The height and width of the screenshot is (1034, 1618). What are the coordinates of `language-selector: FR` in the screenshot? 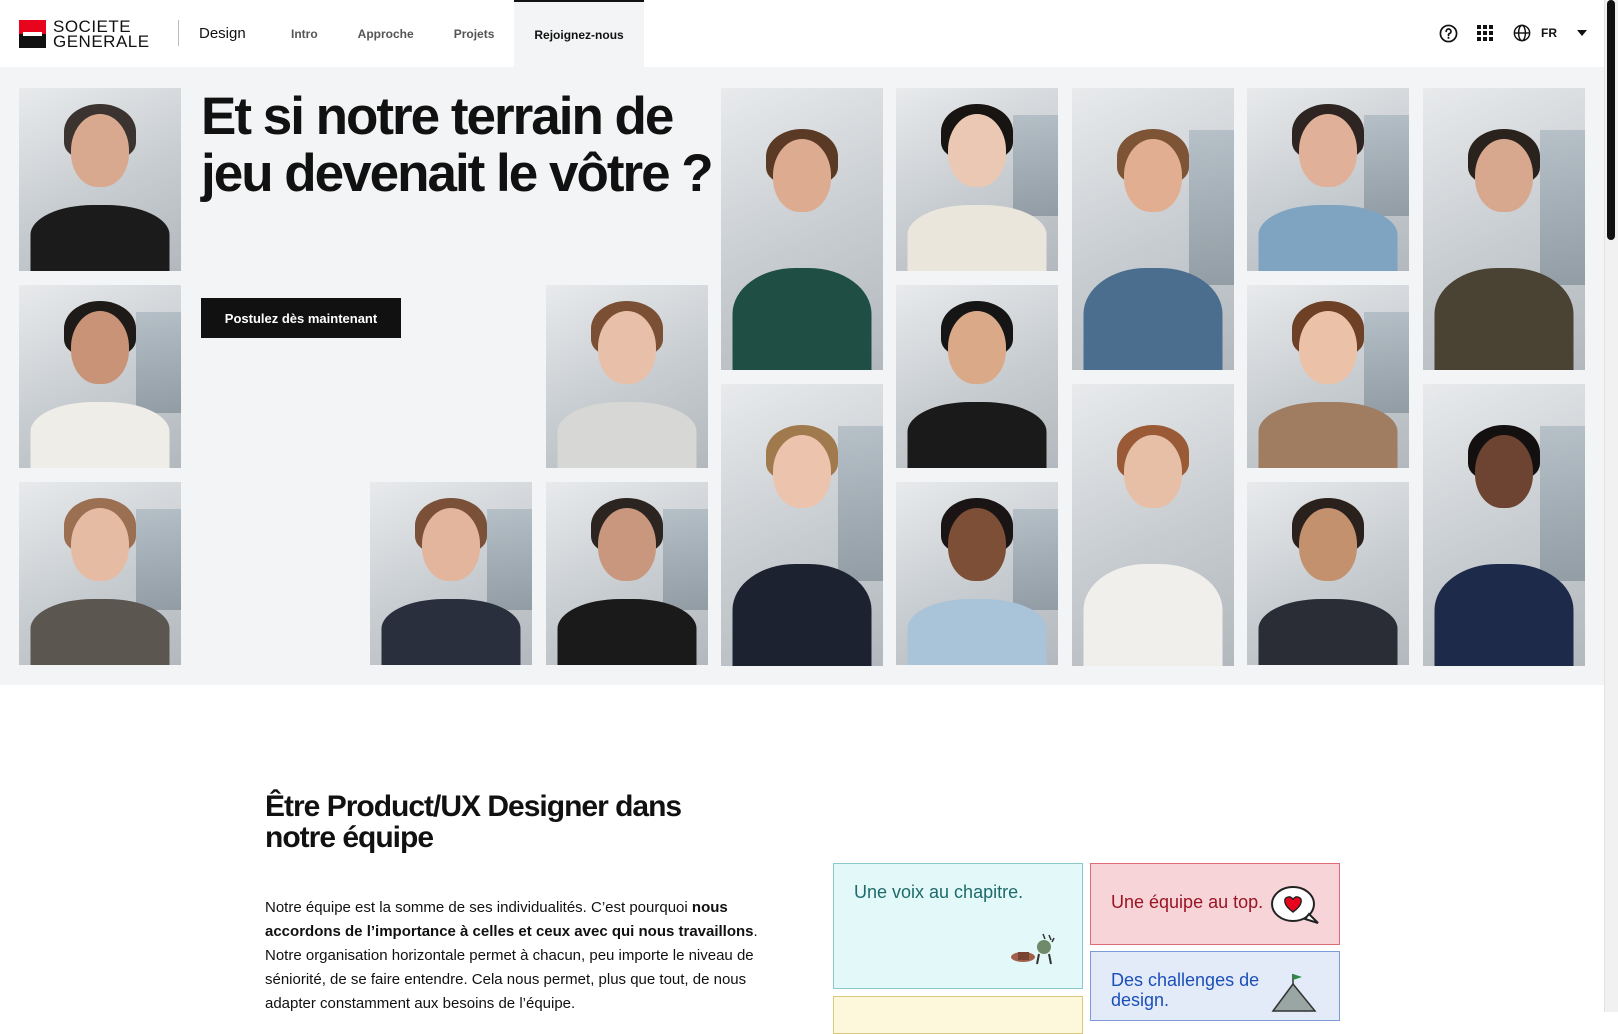 It's located at (1549, 33).